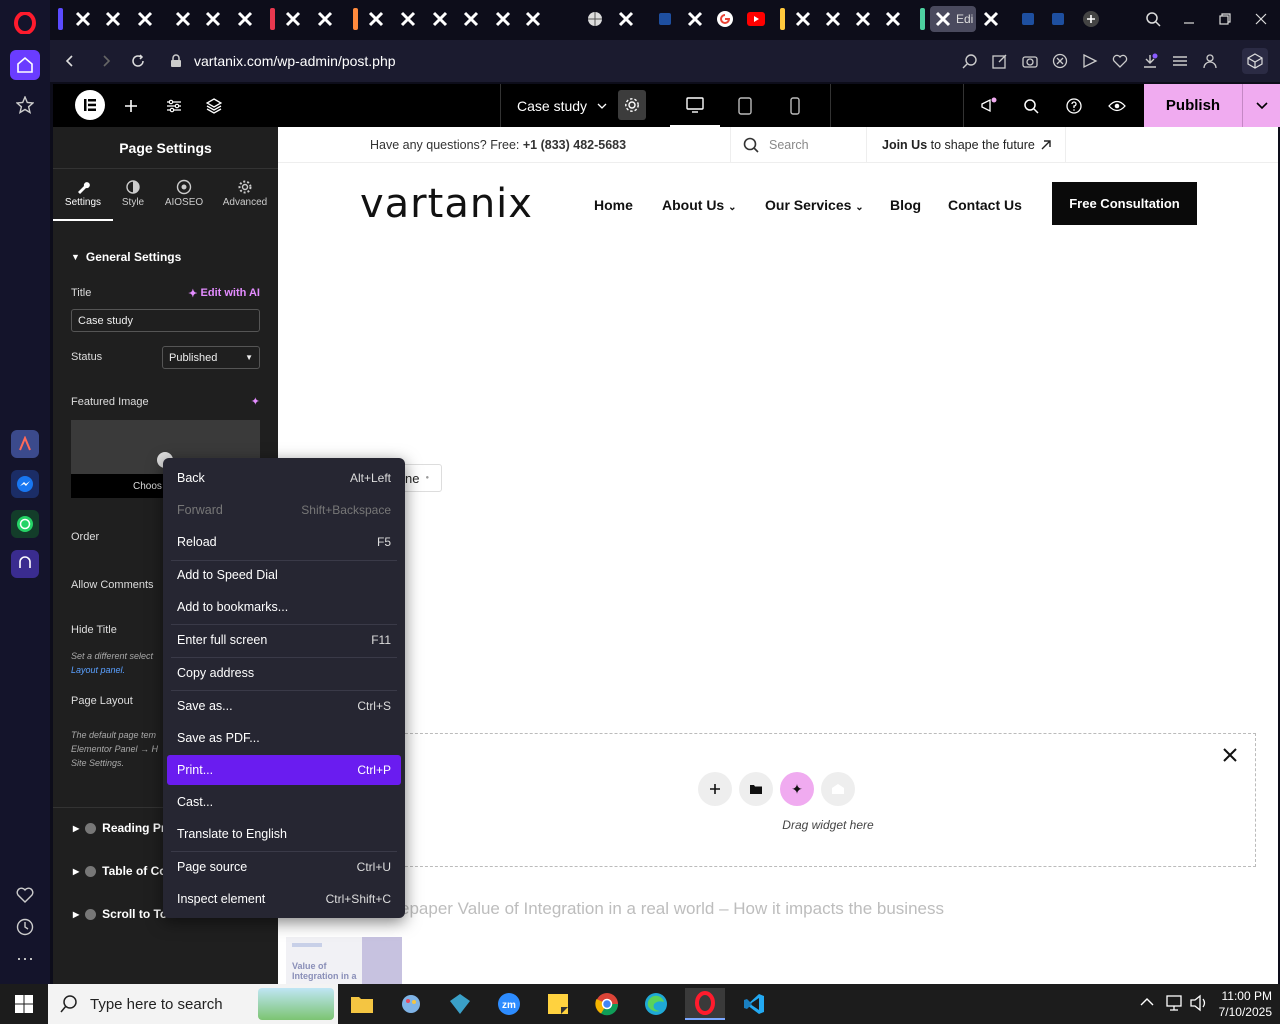 The height and width of the screenshot is (1024, 1280). I want to click on site-search-box: Search, so click(798, 145).